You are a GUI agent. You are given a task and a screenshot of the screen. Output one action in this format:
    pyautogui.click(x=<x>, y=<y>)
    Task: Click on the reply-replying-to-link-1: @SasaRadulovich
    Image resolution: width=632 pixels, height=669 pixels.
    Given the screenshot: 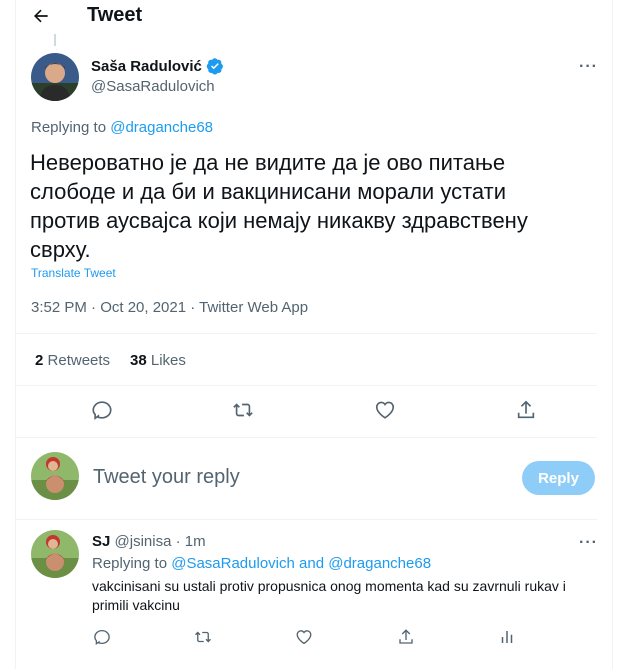 What is the action you would take?
    pyautogui.click(x=233, y=563)
    